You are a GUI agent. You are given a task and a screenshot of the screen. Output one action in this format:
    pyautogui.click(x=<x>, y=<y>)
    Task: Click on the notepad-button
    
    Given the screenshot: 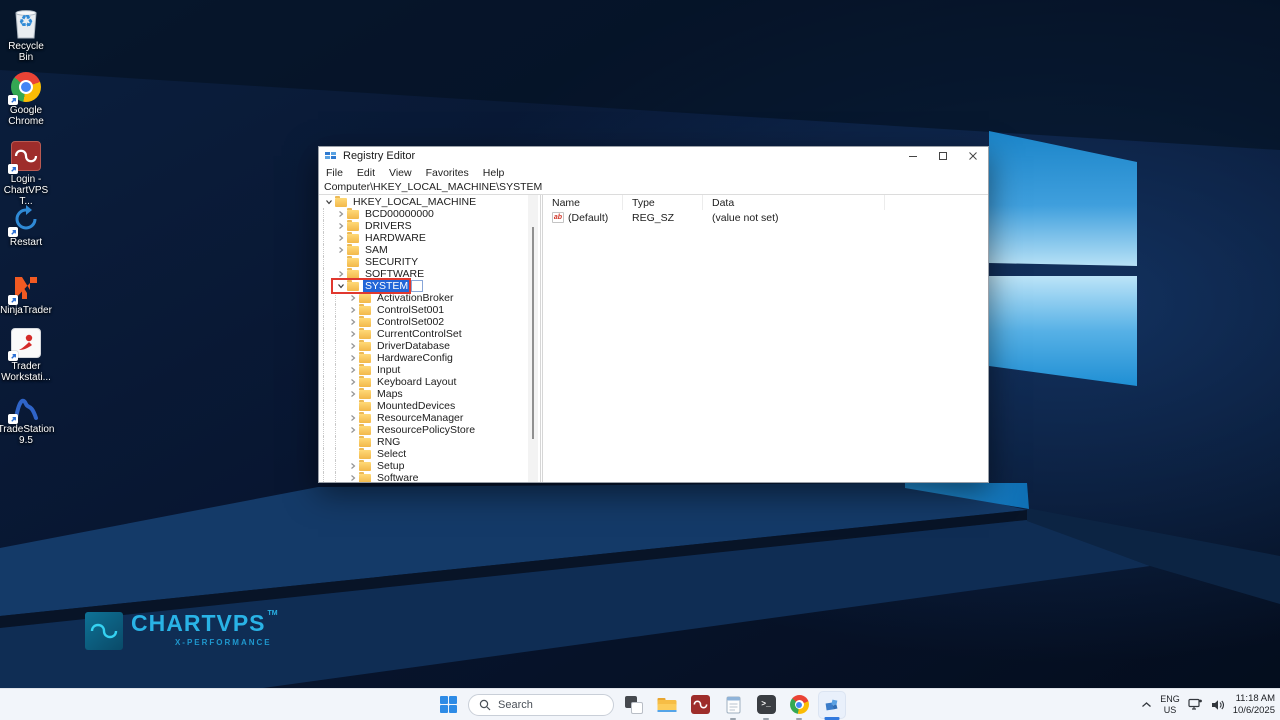 What is the action you would take?
    pyautogui.click(x=733, y=706)
    